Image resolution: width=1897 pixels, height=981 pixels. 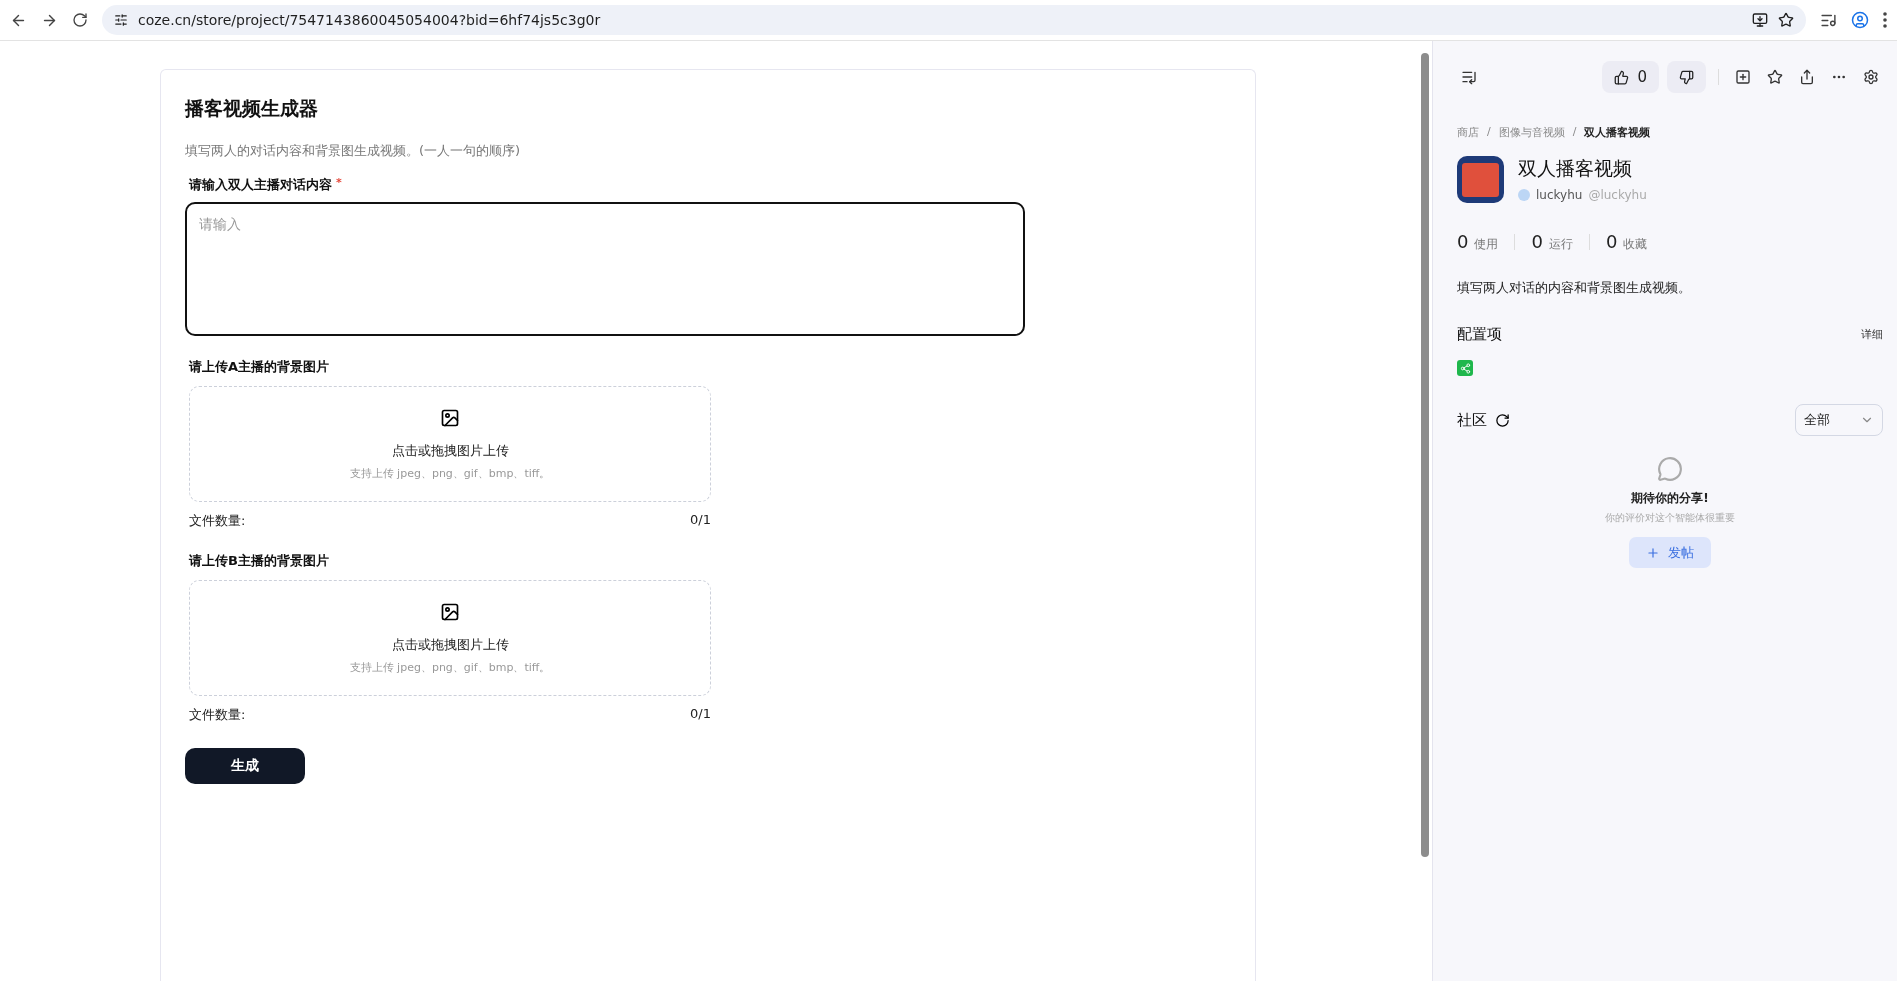 What do you see at coordinates (1560, 244) in the screenshot?
I see `stat-label: 运行` at bounding box center [1560, 244].